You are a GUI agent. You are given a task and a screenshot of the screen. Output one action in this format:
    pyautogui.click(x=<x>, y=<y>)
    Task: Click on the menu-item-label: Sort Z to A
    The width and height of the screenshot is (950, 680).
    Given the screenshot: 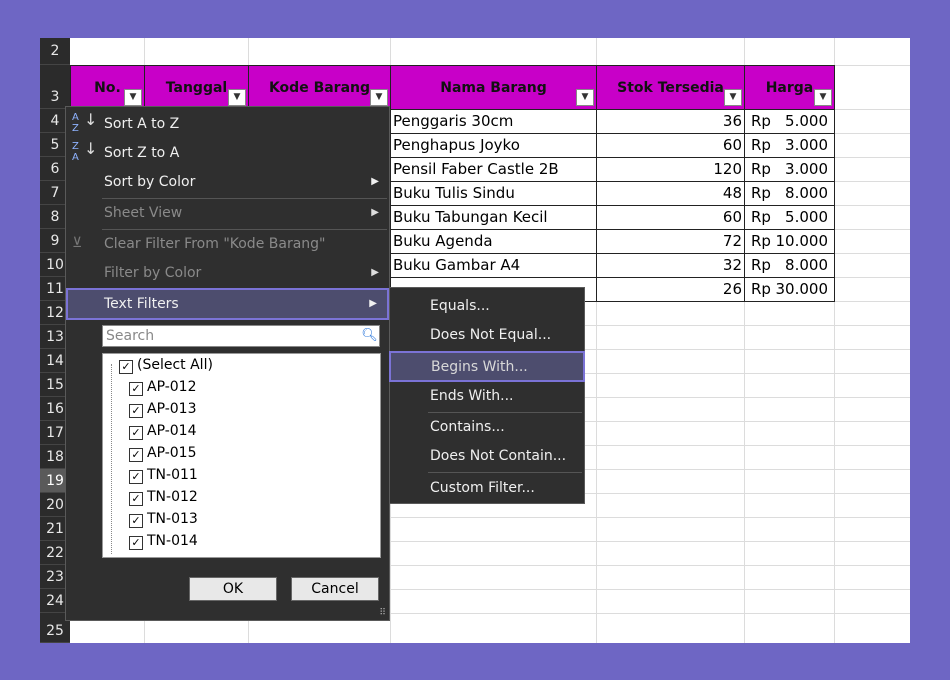 What is the action you would take?
    pyautogui.click(x=142, y=153)
    